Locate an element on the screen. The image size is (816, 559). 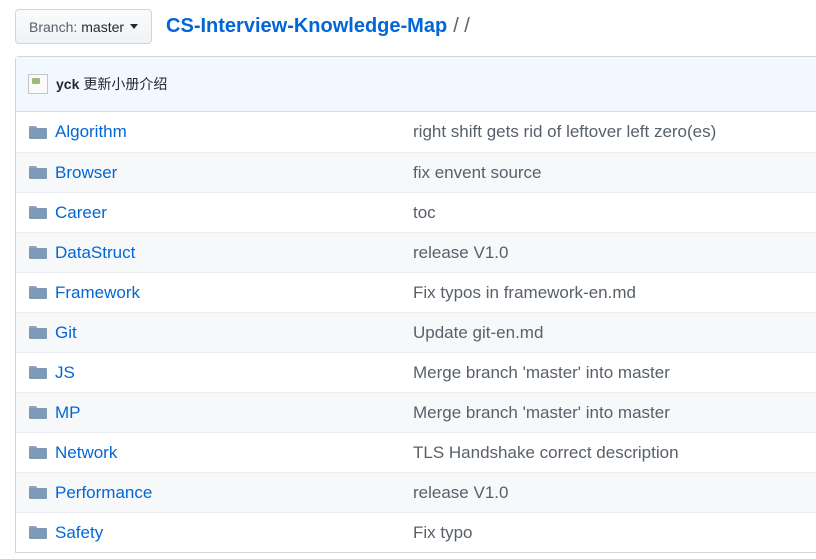
commit-message-link: TLS Handshake correct description is located at coordinates (546, 453).